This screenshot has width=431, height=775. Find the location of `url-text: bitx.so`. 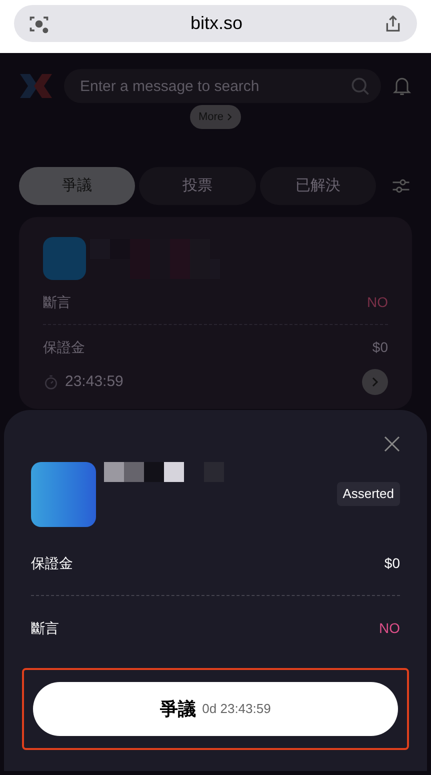

url-text: bitx.so is located at coordinates (216, 23).